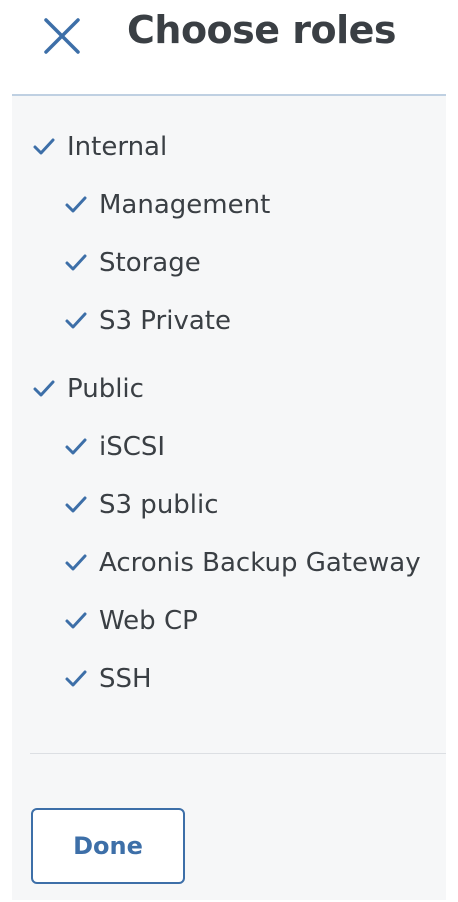 This screenshot has width=458, height=902. What do you see at coordinates (132, 447) in the screenshot?
I see `role-label: iSCSI` at bounding box center [132, 447].